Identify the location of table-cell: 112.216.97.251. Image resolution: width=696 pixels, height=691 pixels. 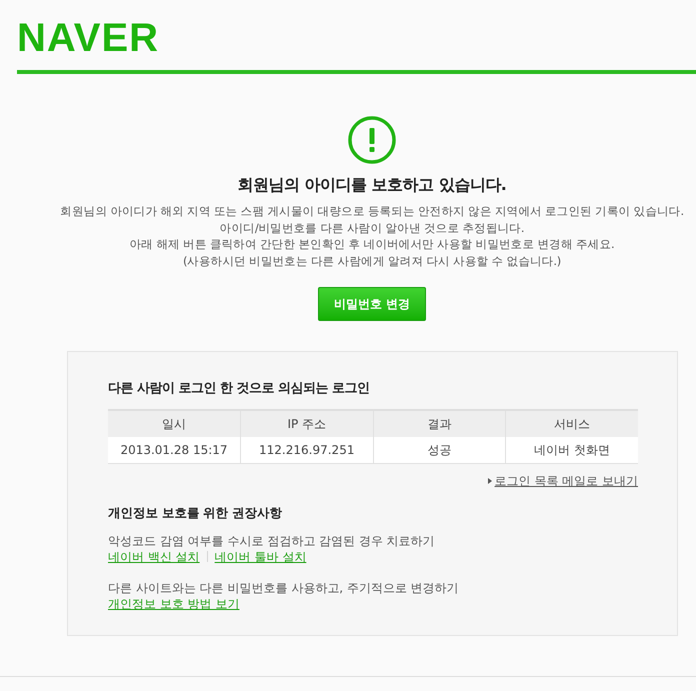
(306, 450).